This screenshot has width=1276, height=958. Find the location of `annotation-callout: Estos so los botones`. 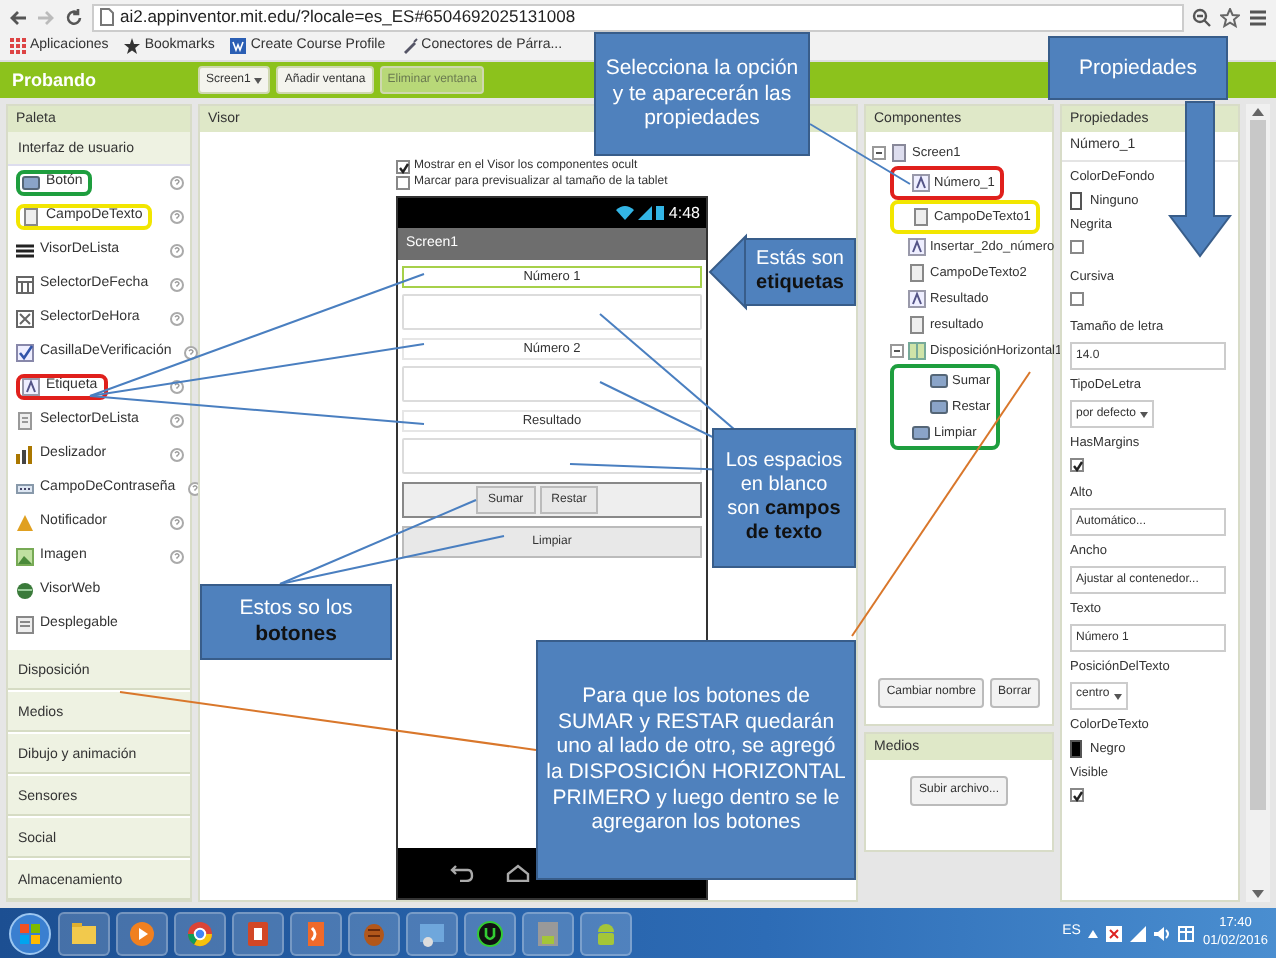

annotation-callout: Estos so los botones is located at coordinates (296, 622).